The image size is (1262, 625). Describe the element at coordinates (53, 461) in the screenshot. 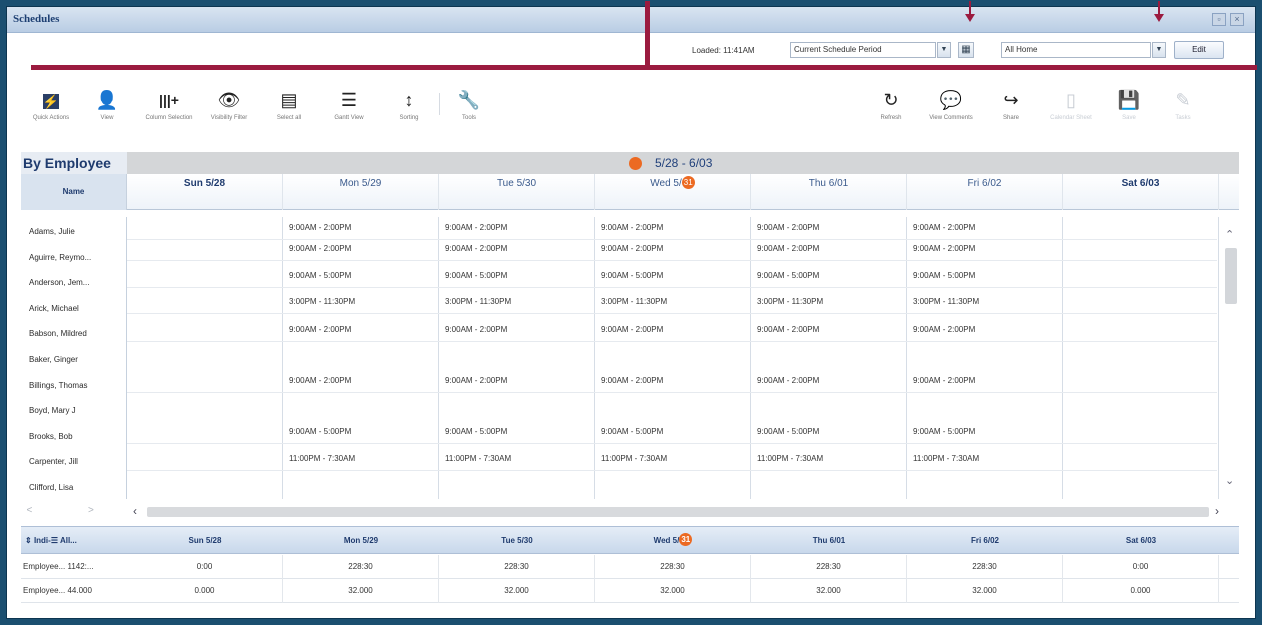

I see `employee-name: Carpenter, Jill` at that location.